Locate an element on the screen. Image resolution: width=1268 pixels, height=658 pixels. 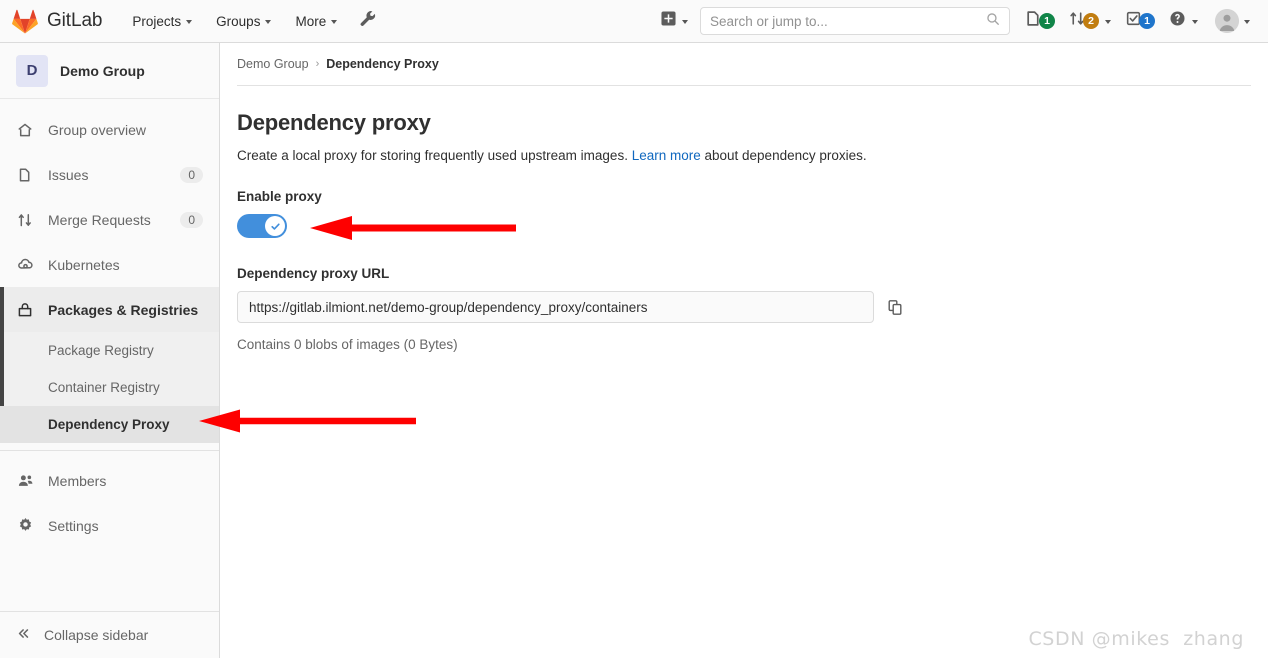
watermark: CSDN @mikes zhang is located at coordinates (1136, 639).